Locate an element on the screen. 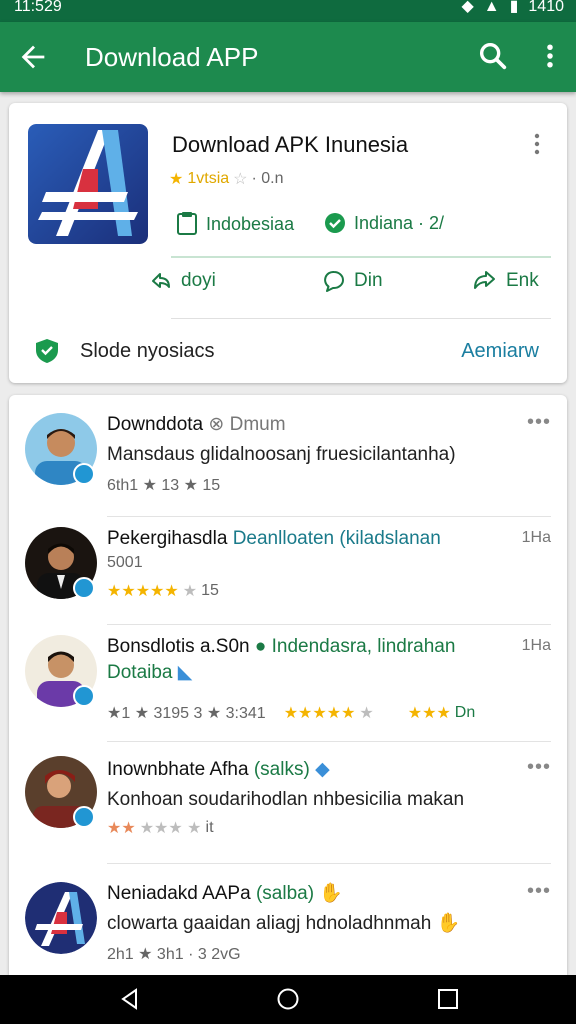  review-meta: ★★ ★★★ ★ it is located at coordinates (160, 828).